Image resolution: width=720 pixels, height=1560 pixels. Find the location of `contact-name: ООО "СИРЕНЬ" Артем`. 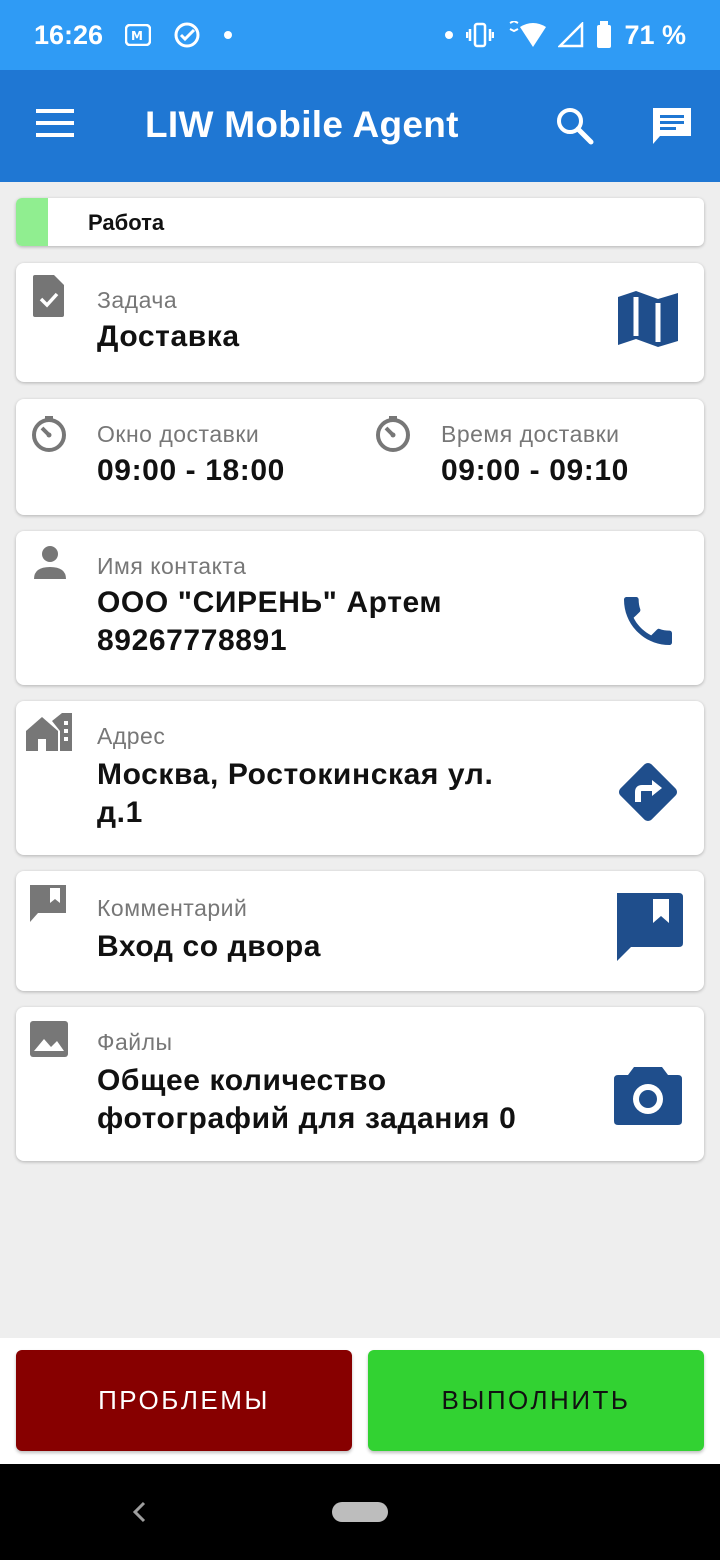

contact-name: ООО "СИРЕНЬ" Артем is located at coordinates (270, 602).